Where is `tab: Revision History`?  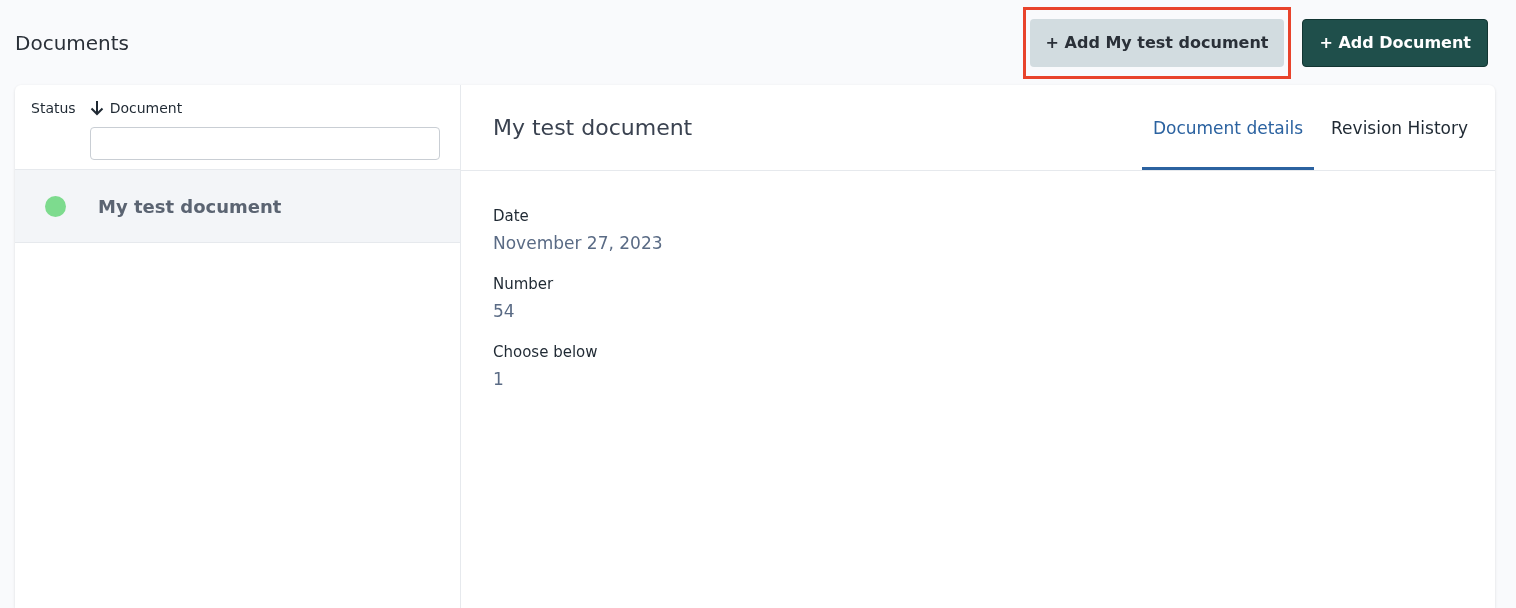 tab: Revision History is located at coordinates (1399, 127).